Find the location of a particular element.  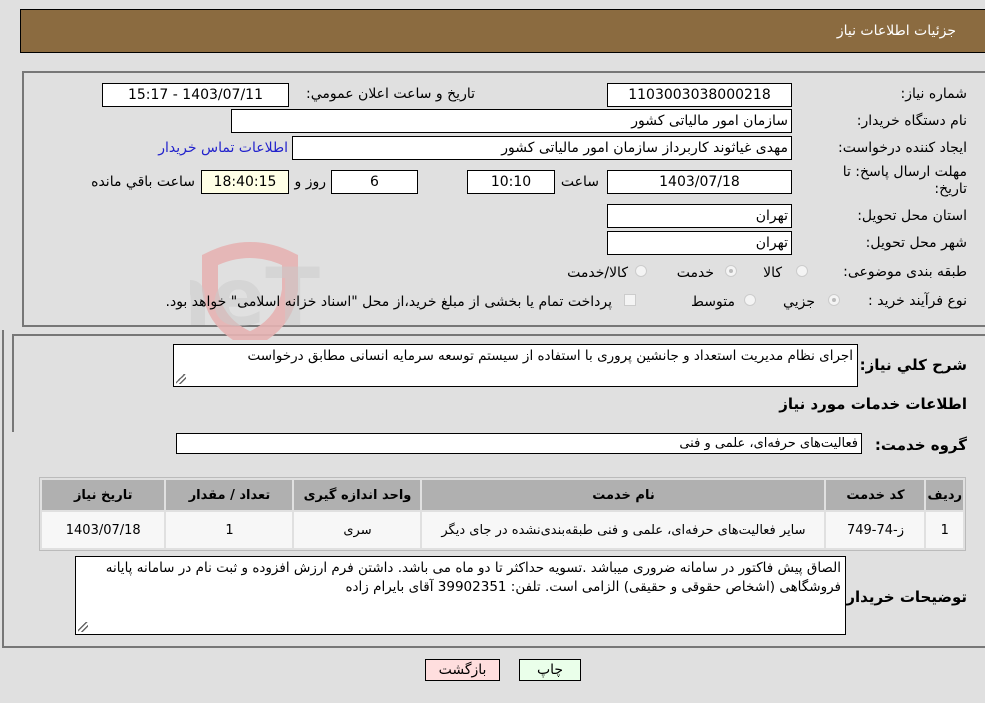

treasury-checkbox is located at coordinates (630, 300).